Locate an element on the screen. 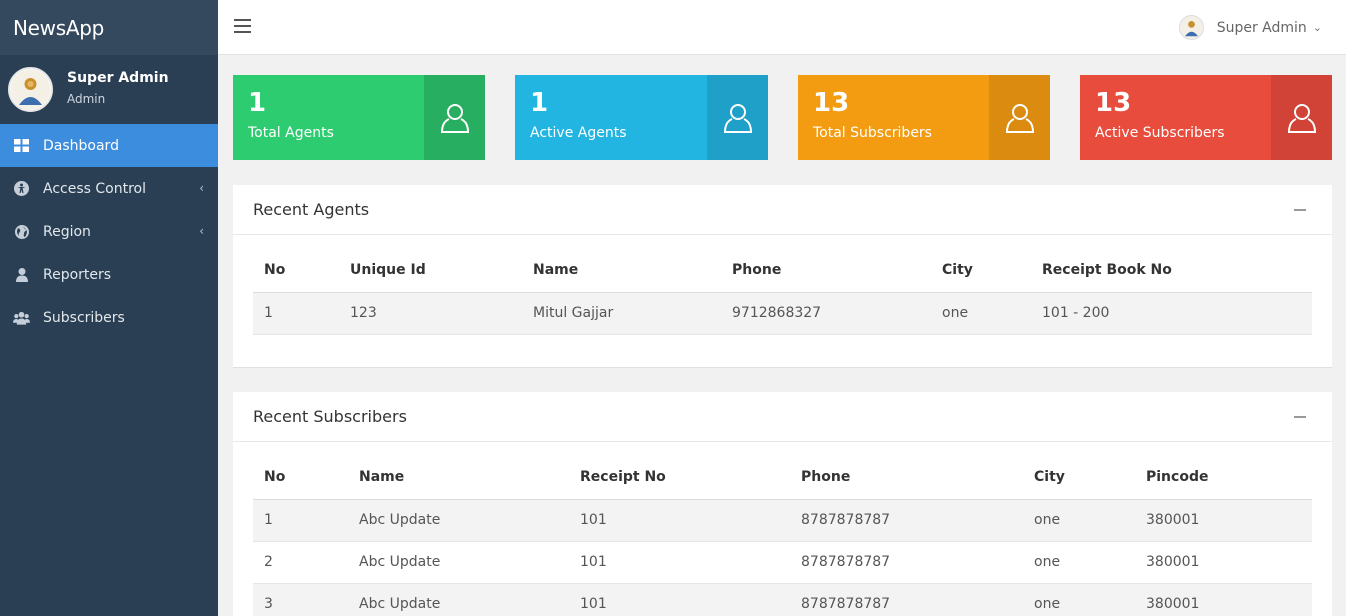 The image size is (1346, 616). sidebar-item-access-control: Access Control ‹ is located at coordinates (109, 188).